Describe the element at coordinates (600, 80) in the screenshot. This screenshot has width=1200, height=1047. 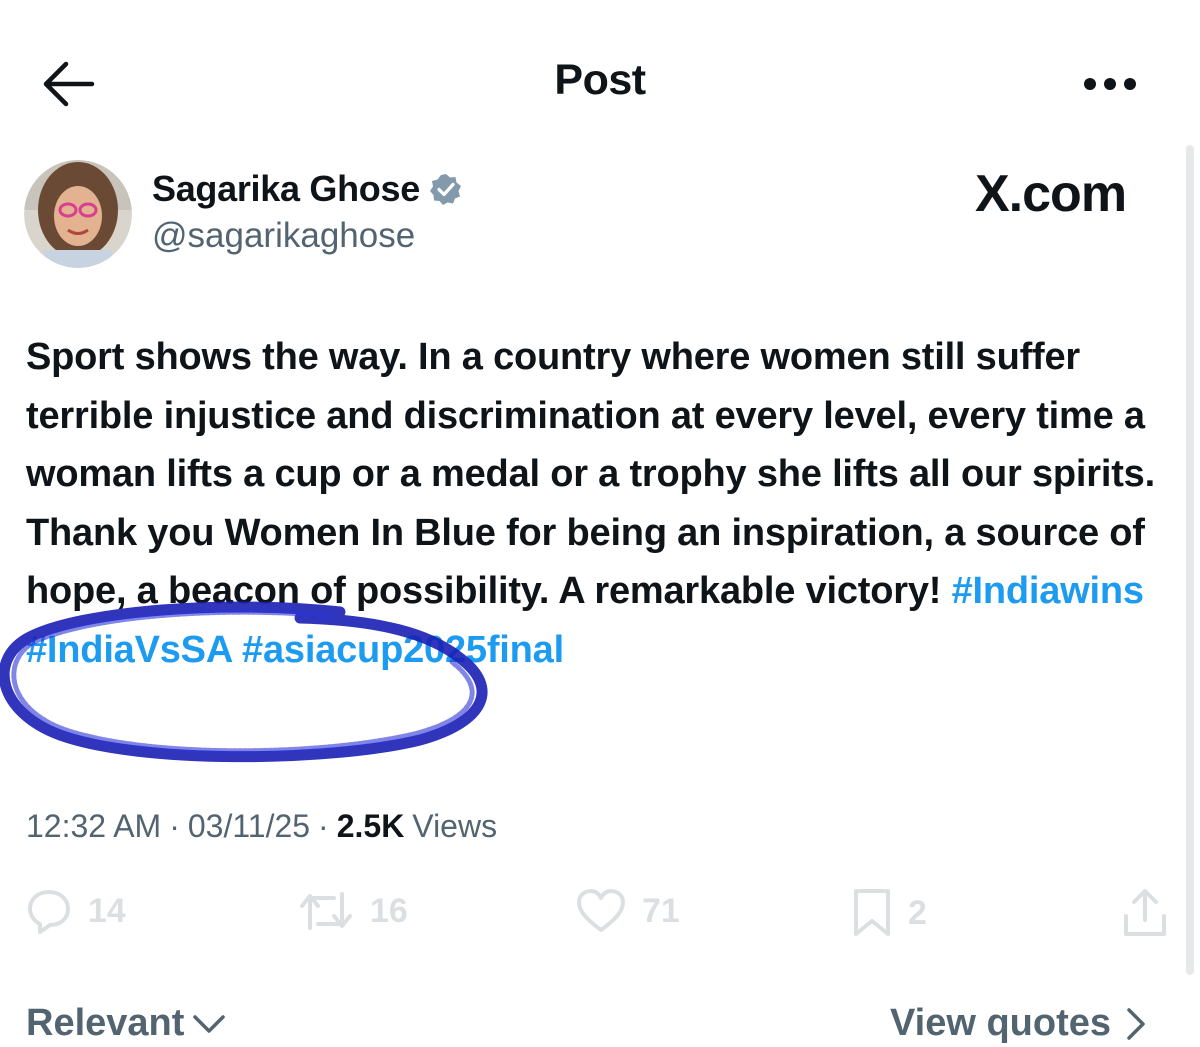
I see `page-title: Post` at that location.